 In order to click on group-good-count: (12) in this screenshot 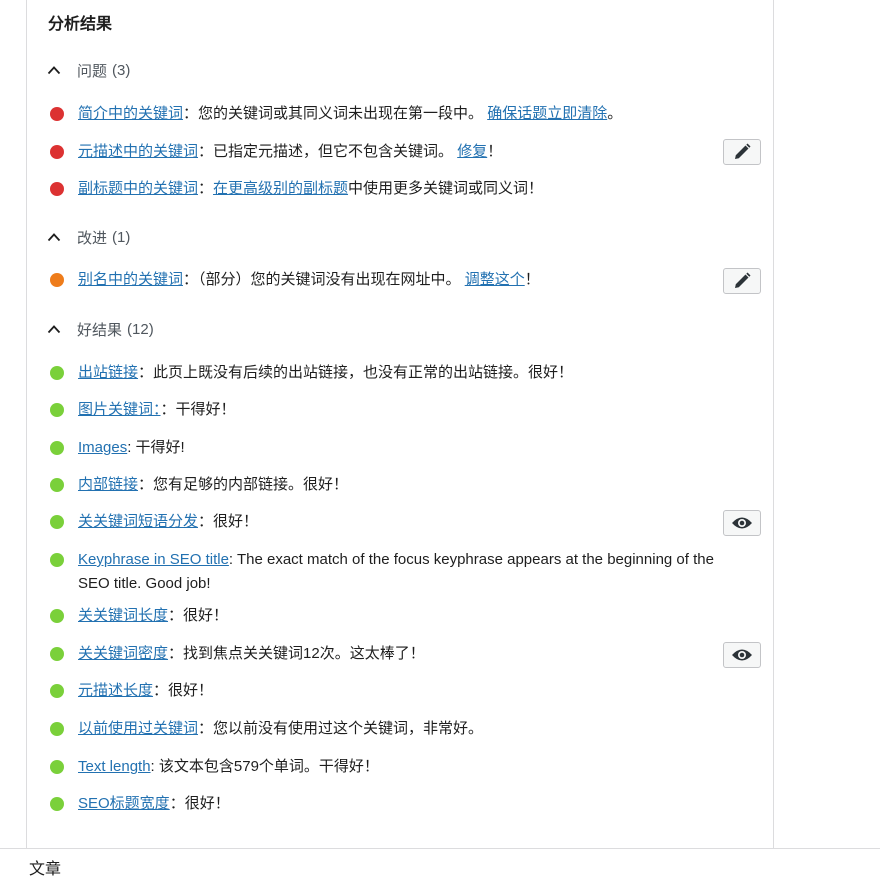, I will do `click(140, 329)`.